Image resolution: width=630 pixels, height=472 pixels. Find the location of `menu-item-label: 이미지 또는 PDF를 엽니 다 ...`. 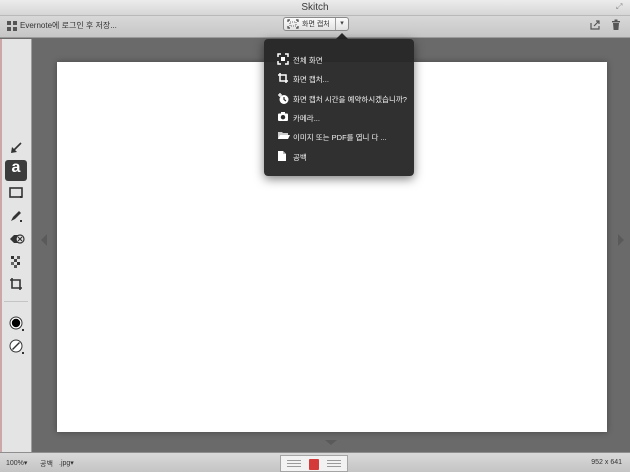

menu-item-label: 이미지 또는 PDF를 엽니 다 ... is located at coordinates (340, 137).